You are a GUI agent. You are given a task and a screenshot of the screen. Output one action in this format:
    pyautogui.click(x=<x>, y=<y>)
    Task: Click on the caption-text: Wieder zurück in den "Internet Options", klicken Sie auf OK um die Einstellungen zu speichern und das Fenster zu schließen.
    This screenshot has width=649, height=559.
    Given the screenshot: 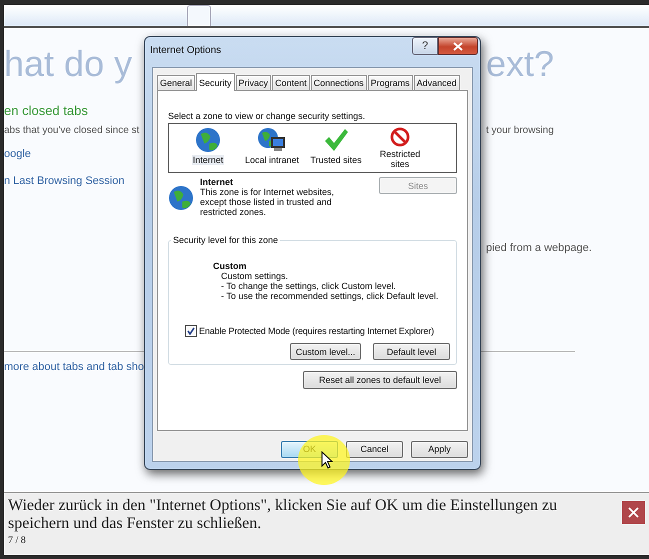 What is the action you would take?
    pyautogui.click(x=283, y=515)
    